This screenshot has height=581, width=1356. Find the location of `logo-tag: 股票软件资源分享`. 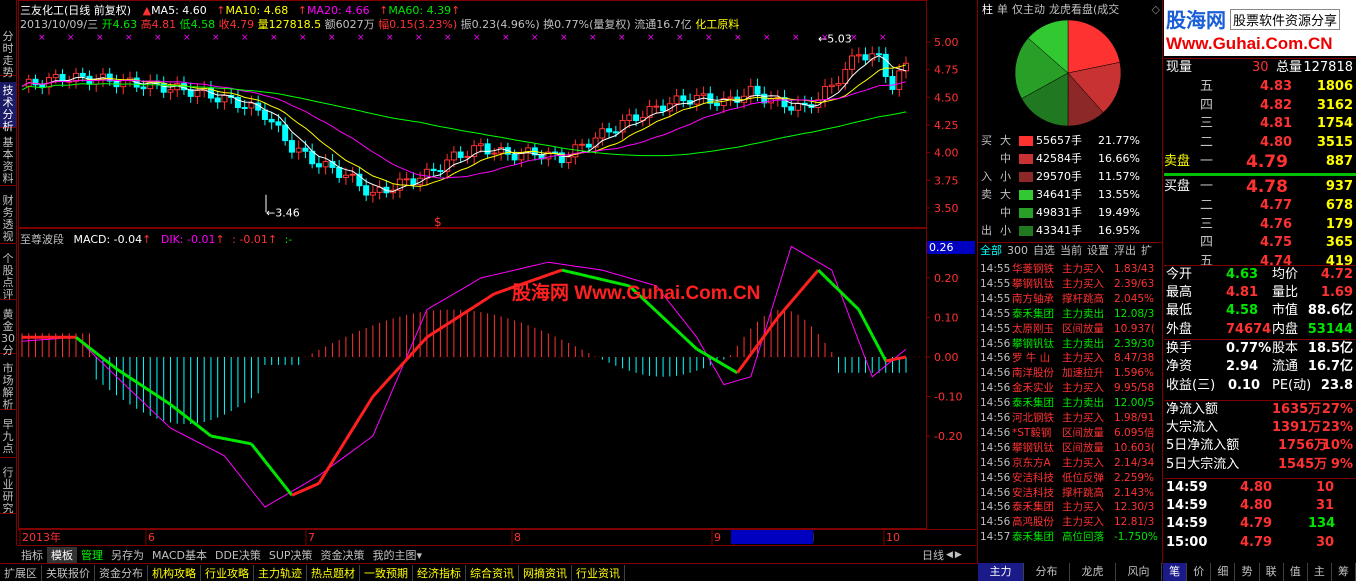

logo-tag: 股票软件资源分享 is located at coordinates (1285, 19).